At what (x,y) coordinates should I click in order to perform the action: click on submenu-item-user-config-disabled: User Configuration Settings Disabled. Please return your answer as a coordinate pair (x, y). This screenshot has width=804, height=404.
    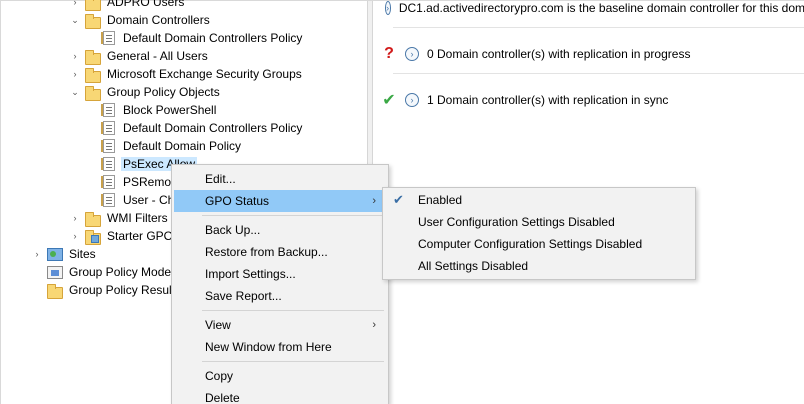
    Looking at the image, I should click on (539, 222).